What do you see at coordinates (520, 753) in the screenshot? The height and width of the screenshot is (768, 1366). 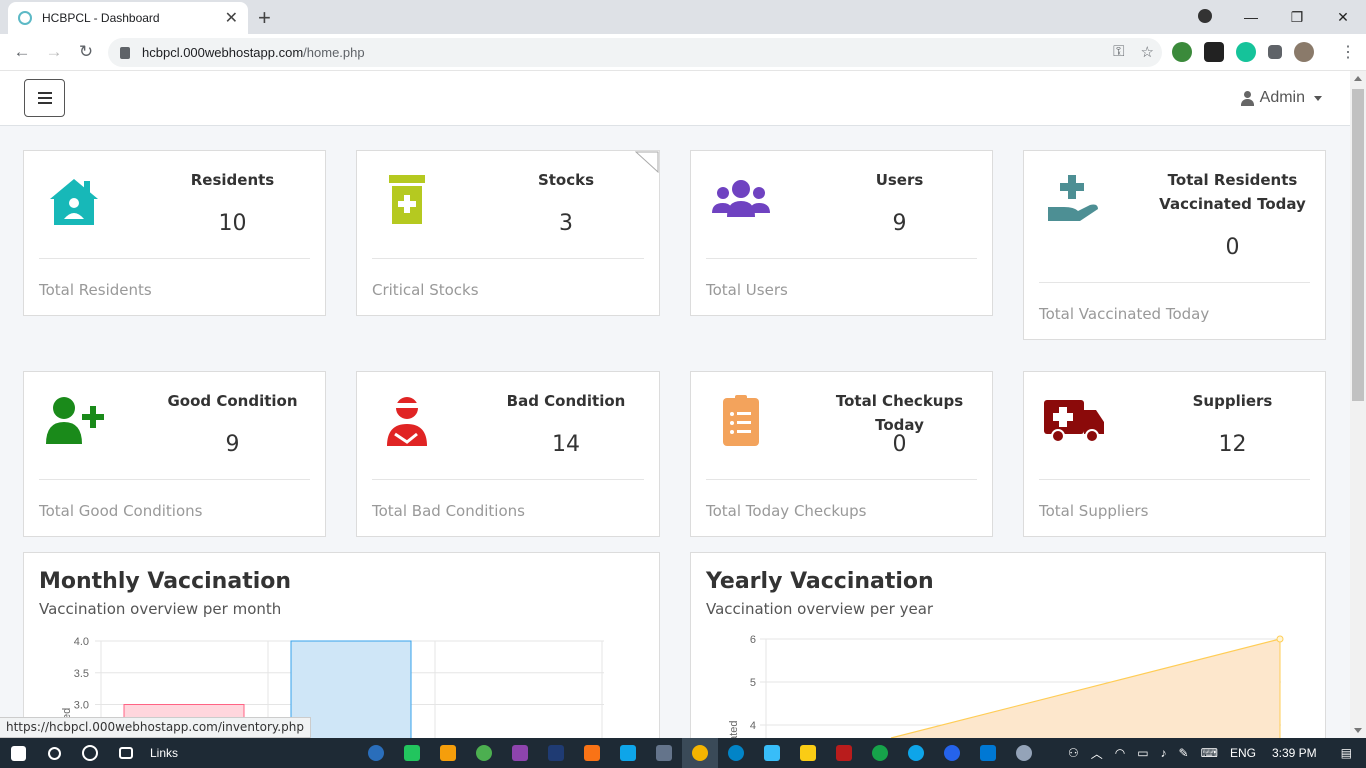 I see `visual-studio-icon` at bounding box center [520, 753].